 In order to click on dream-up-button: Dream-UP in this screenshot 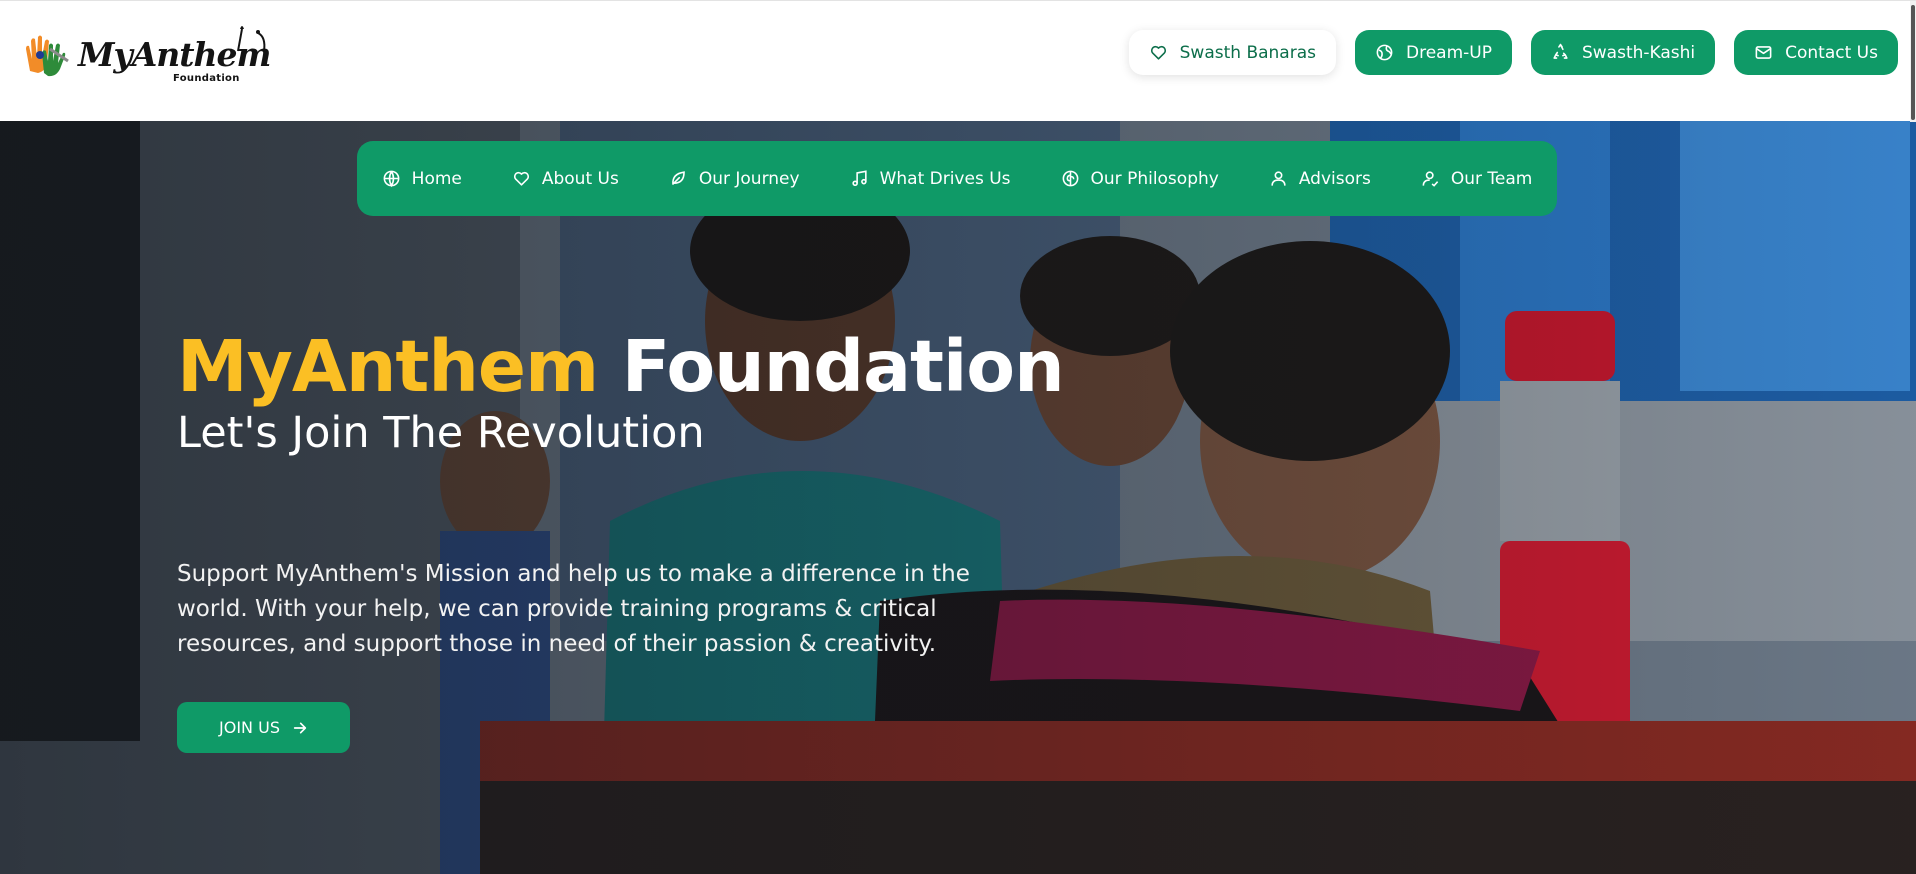, I will do `click(1433, 52)`.